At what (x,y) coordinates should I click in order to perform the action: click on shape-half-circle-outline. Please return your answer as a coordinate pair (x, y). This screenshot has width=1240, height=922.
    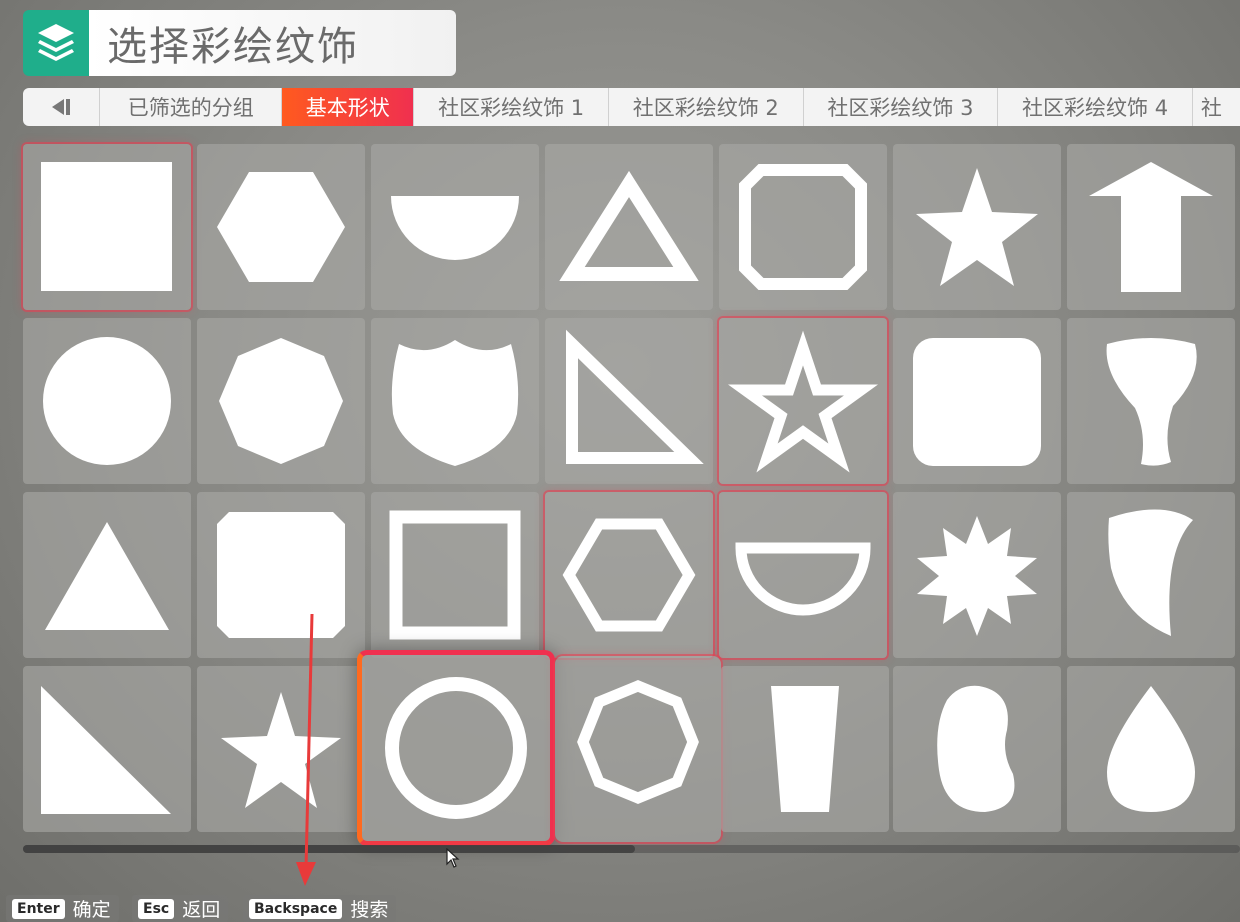
    Looking at the image, I should click on (803, 575).